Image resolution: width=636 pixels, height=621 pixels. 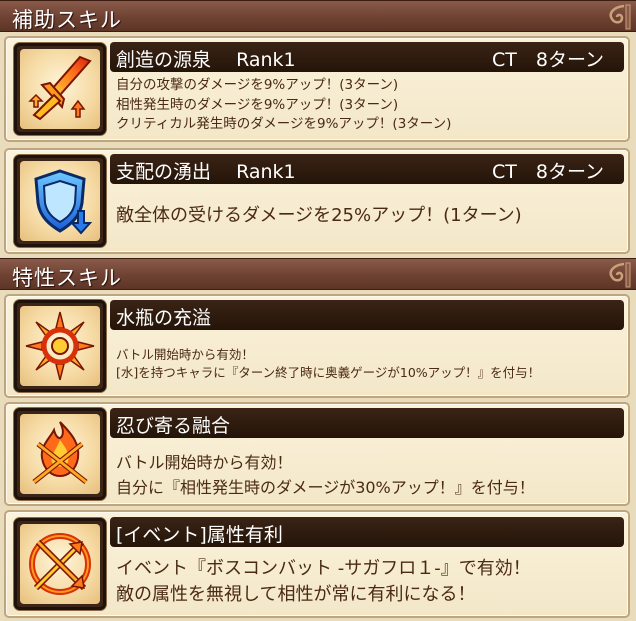 I want to click on radiant-sun-icon, so click(x=60, y=346).